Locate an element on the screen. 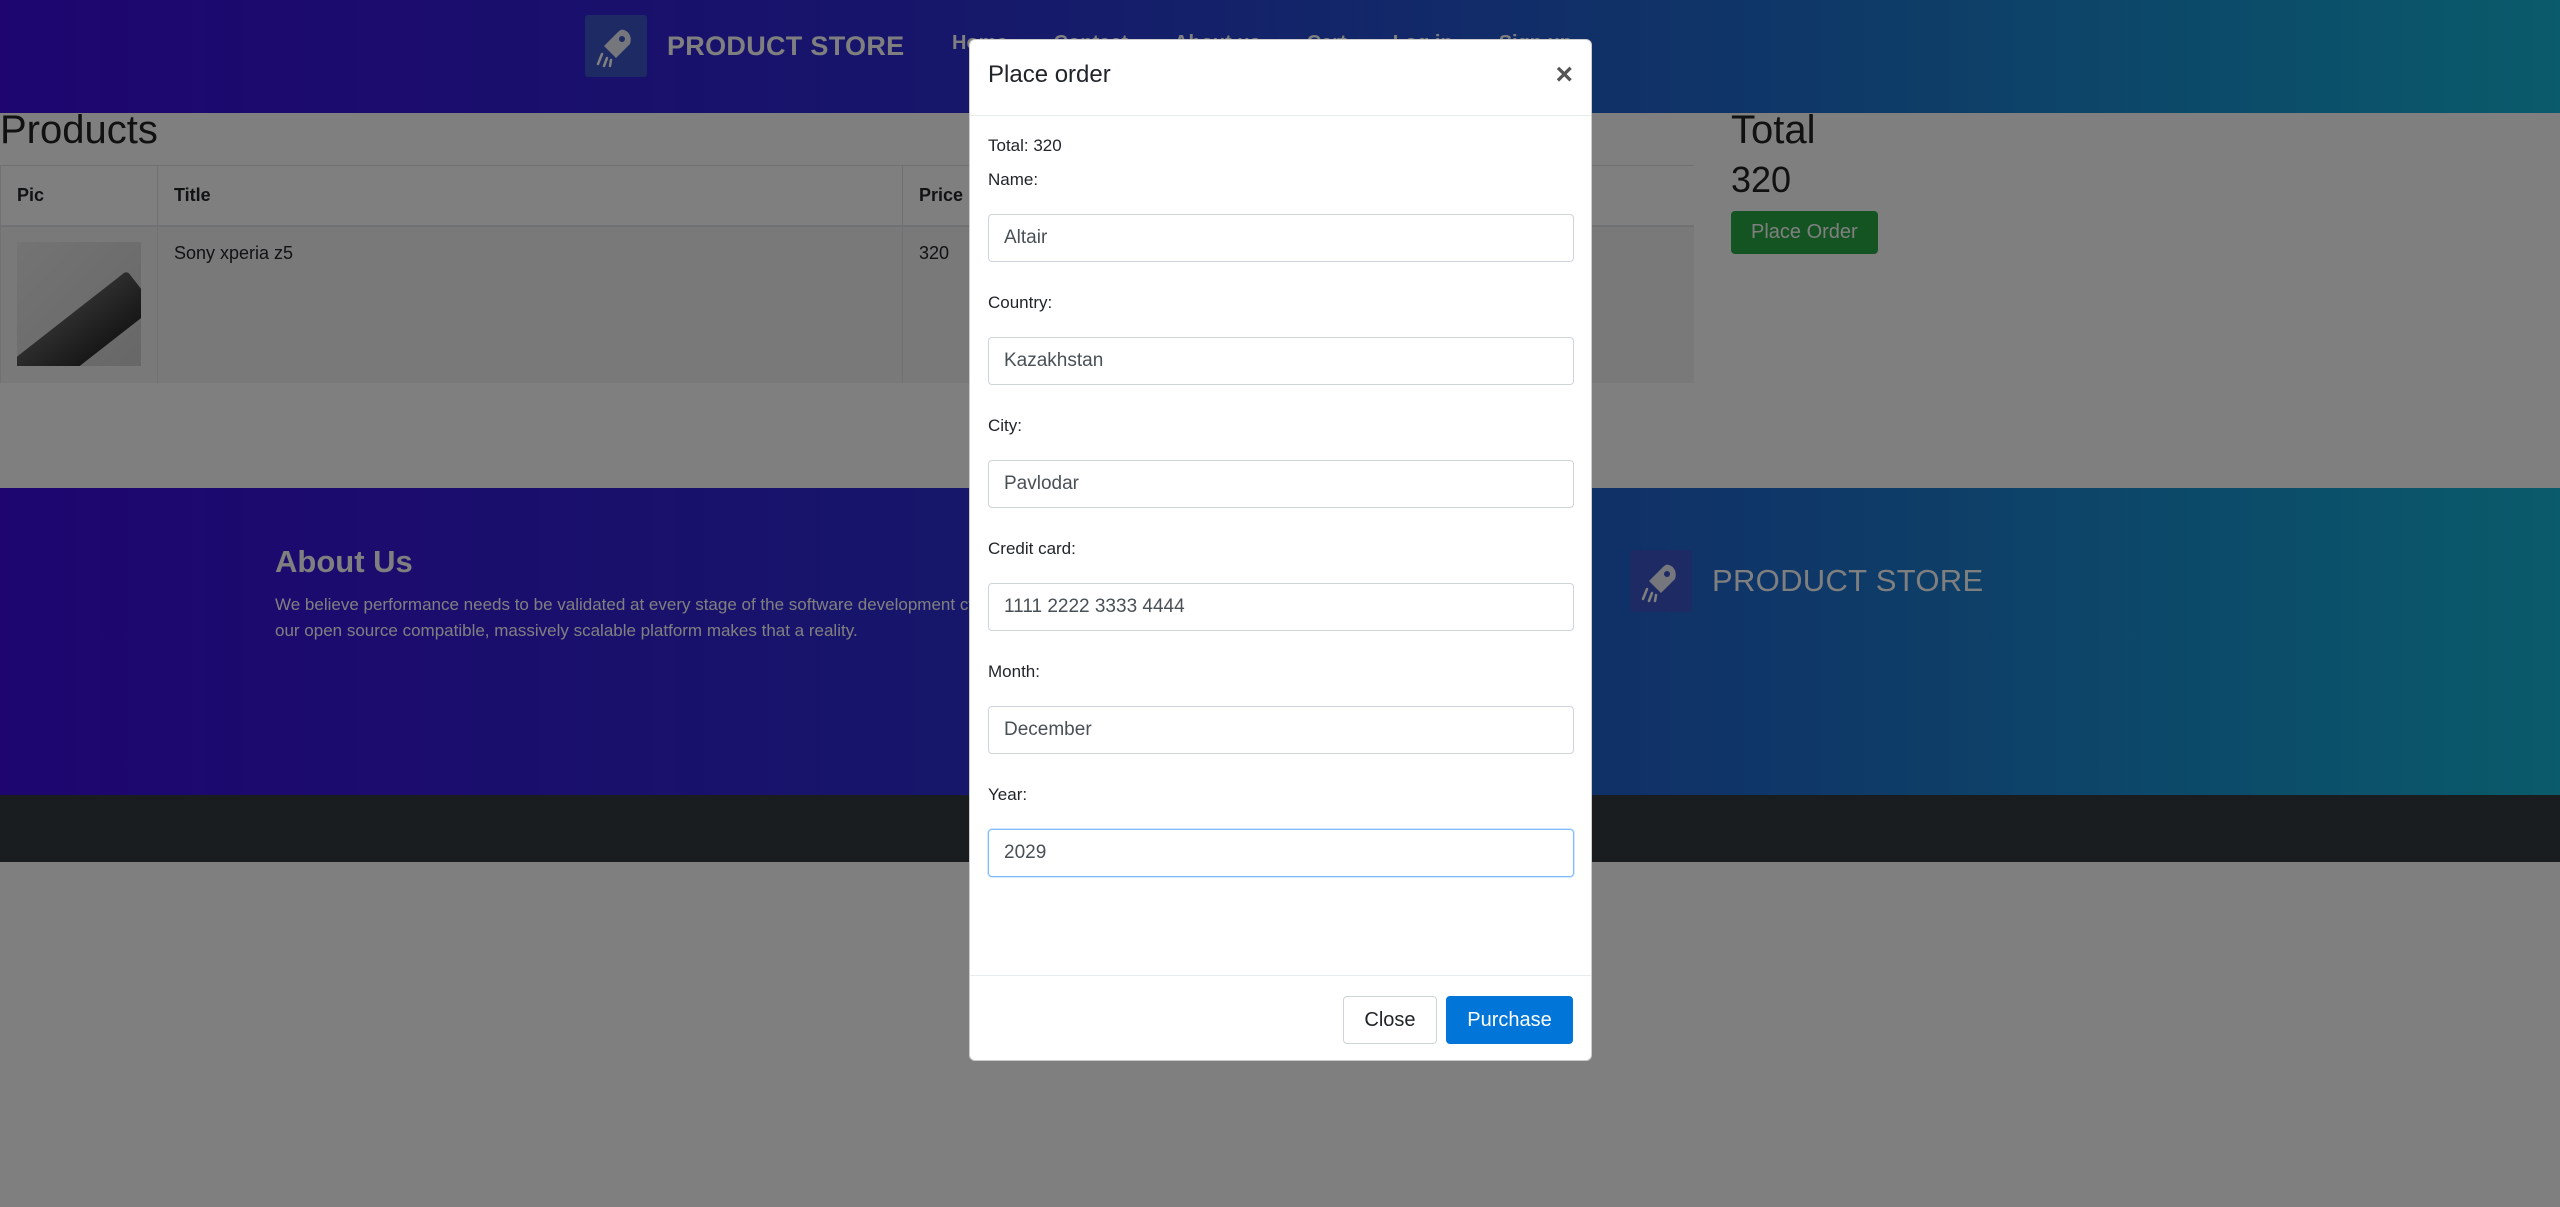 Image resolution: width=2560 pixels, height=1207 pixels. month-field-group: Month: is located at coordinates (1281, 708).